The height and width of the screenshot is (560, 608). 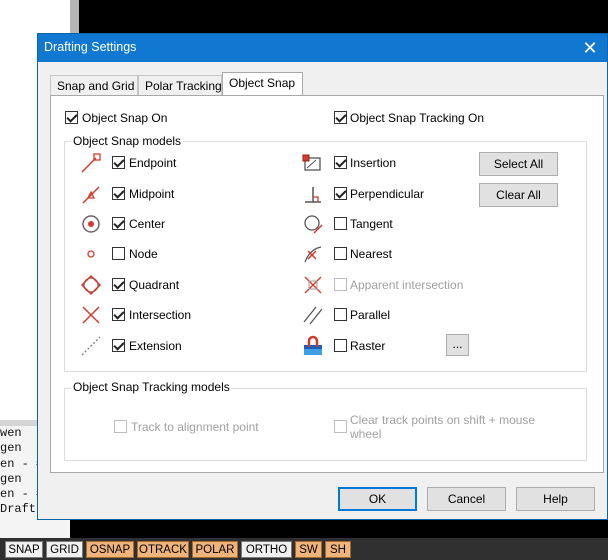 What do you see at coordinates (366, 434) in the screenshot?
I see `clear-track-points-label-line2: wheel` at bounding box center [366, 434].